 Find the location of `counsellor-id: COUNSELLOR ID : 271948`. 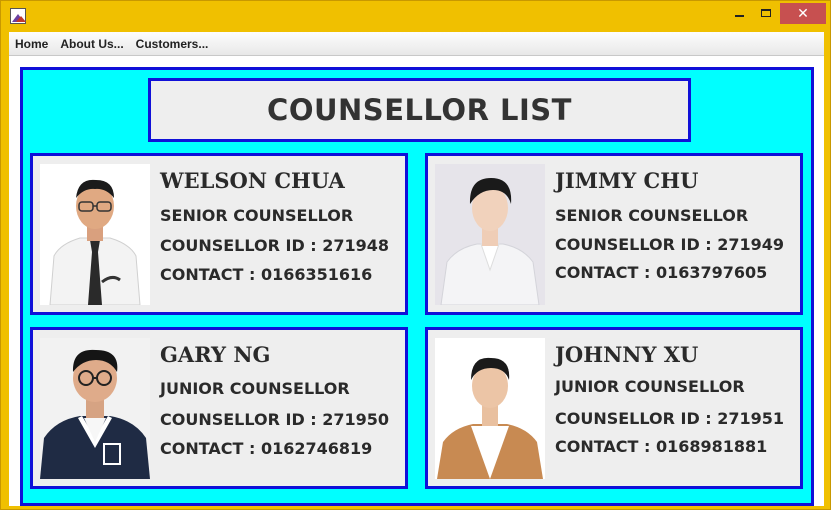

counsellor-id: COUNSELLOR ID : 271948 is located at coordinates (275, 245).